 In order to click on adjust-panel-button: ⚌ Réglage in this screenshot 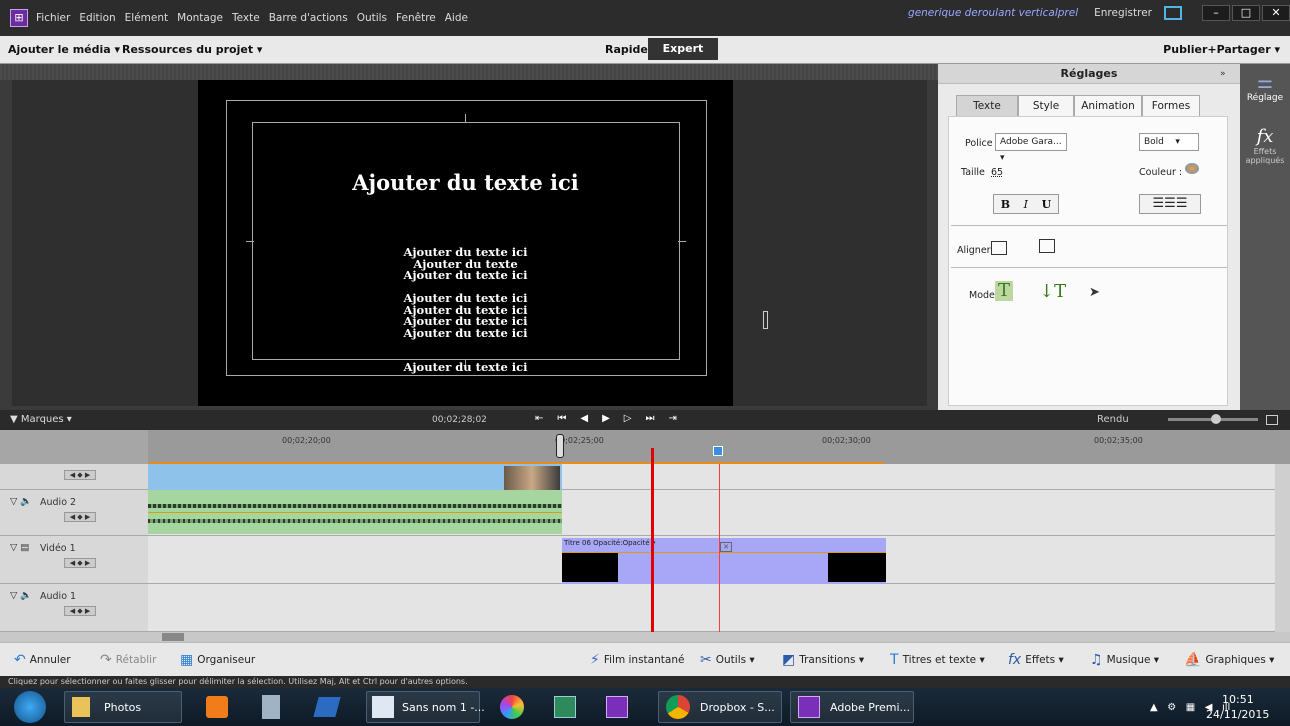, I will do `click(1265, 95)`.